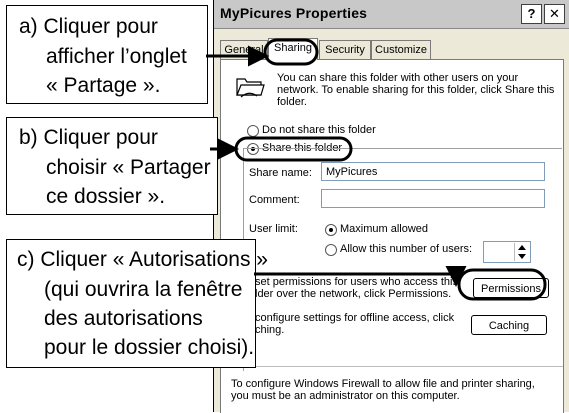 Image resolution: width=569 pixels, height=413 pixels. I want to click on user-count-spinner, so click(507, 252).